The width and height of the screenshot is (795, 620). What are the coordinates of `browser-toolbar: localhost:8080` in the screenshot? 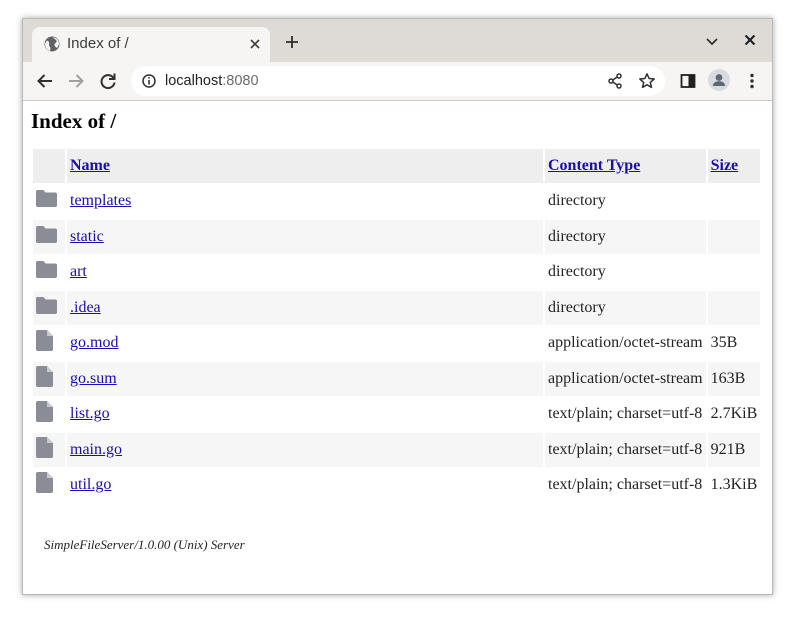 It's located at (397, 81).